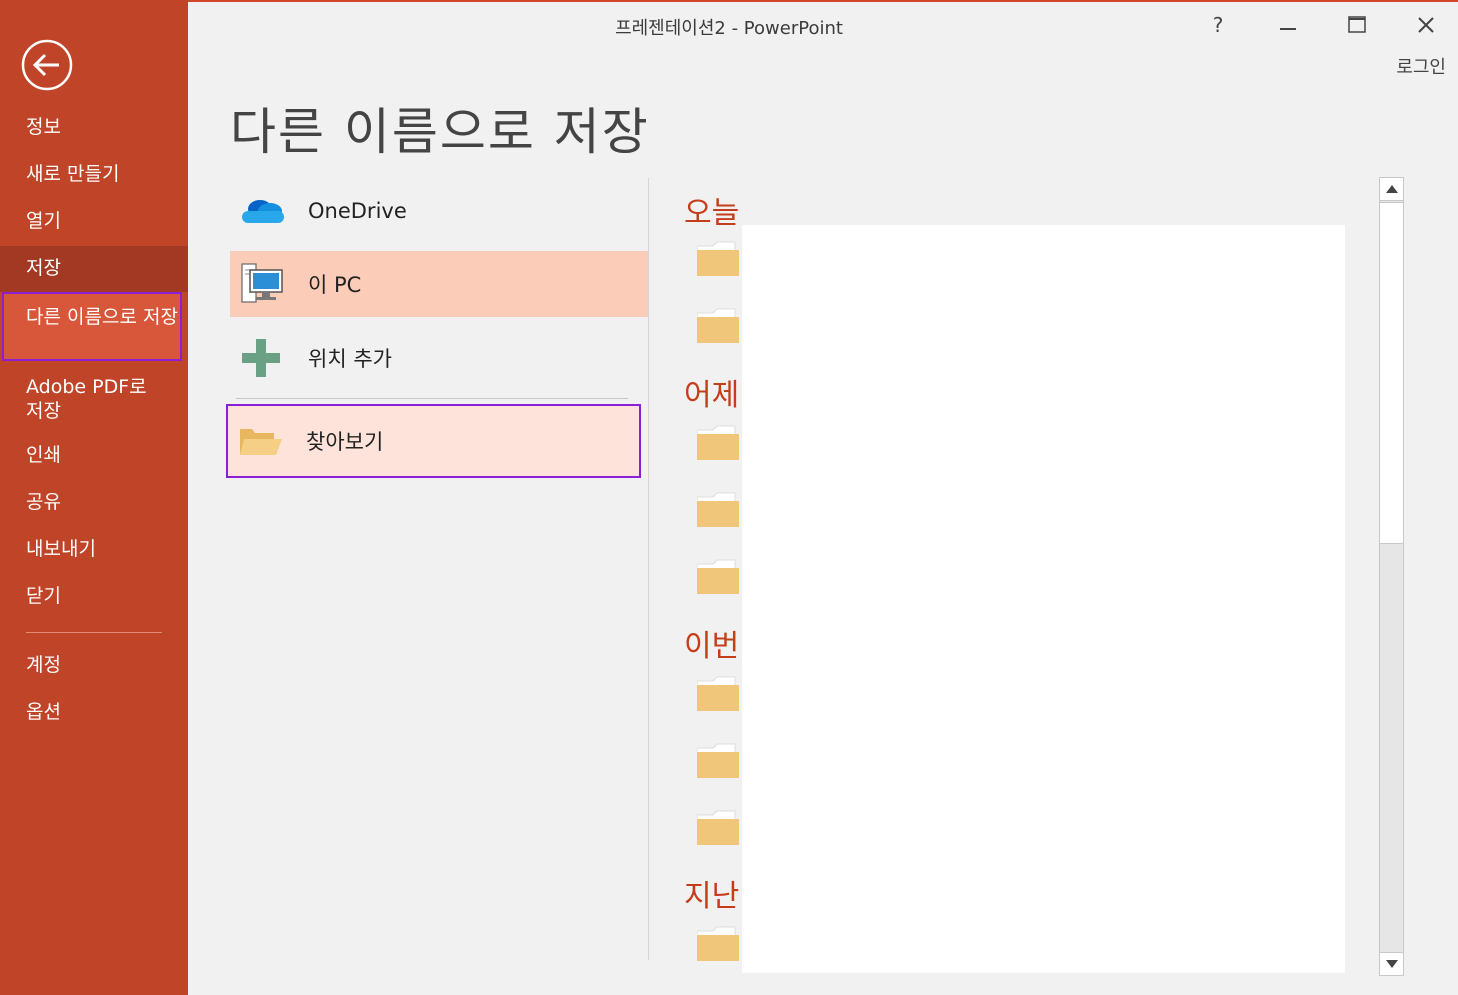 The image size is (1458, 995). I want to click on scroll-up-button, so click(1391, 189).